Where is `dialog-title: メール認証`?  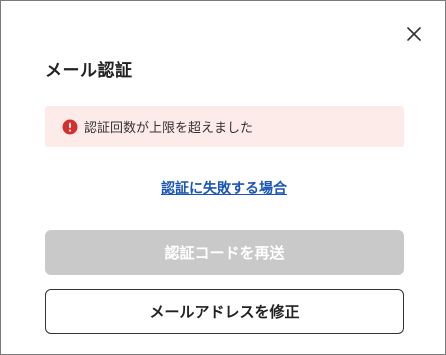
dialog-title: メール認証 is located at coordinates (89, 71).